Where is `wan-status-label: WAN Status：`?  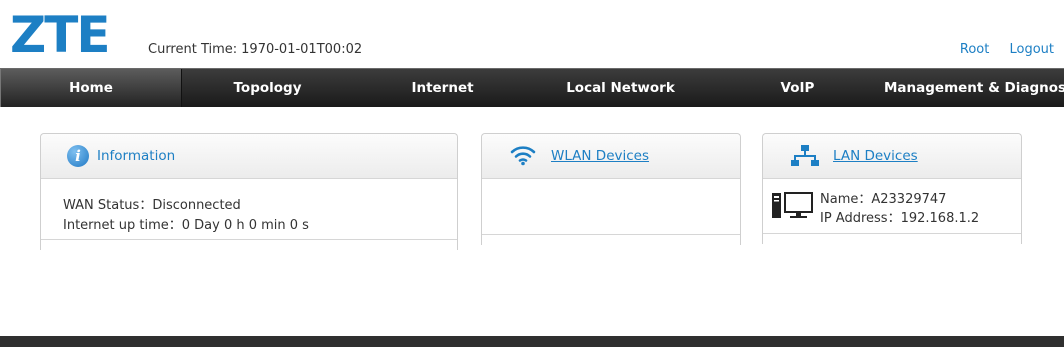 wan-status-label: WAN Status： is located at coordinates (108, 205).